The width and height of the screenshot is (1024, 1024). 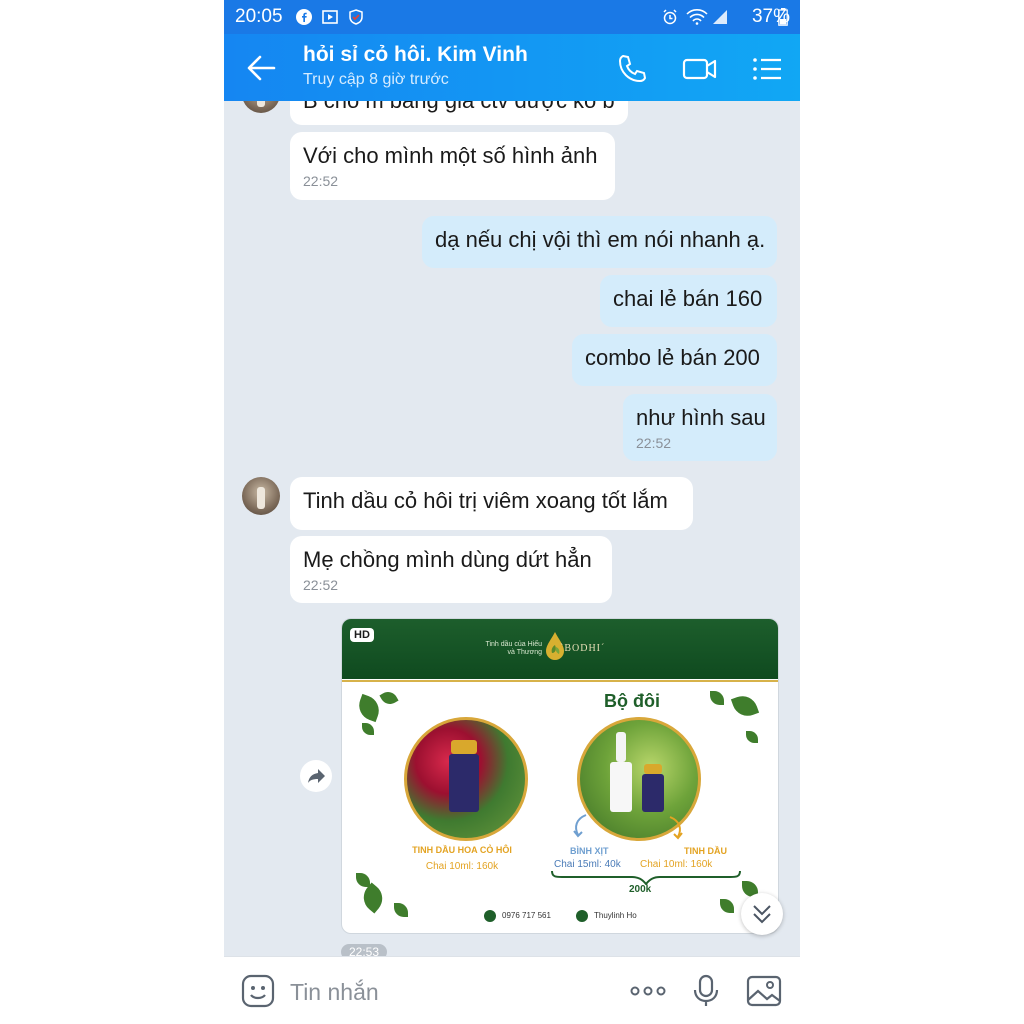 I want to click on message-bubble: combo lẻ bán 200, so click(x=674, y=360).